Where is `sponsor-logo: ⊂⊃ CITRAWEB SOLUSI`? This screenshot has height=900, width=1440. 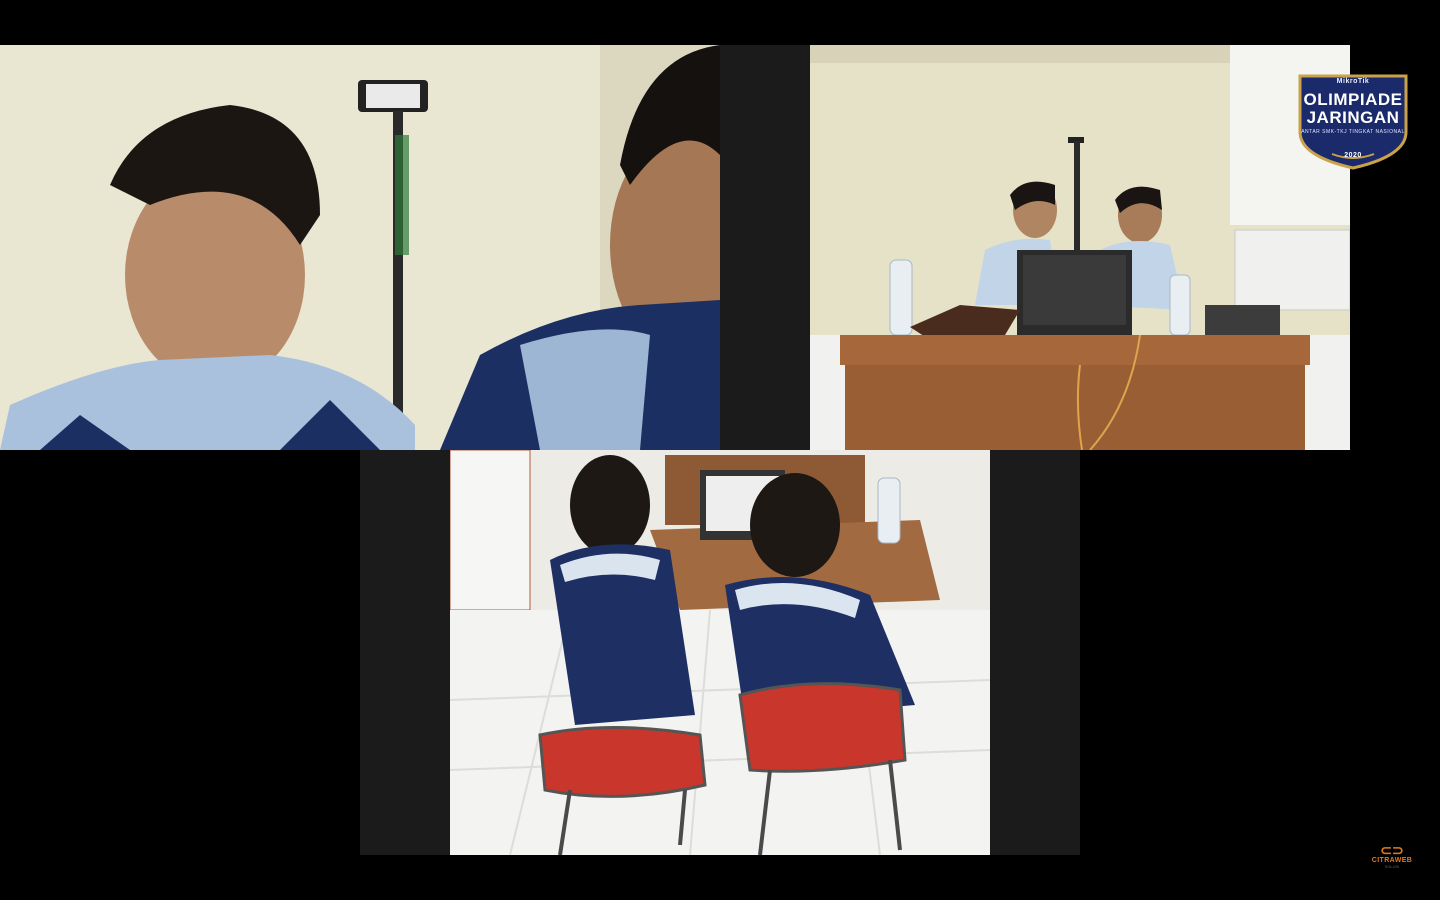
sponsor-logo: ⊂⊃ CITRAWEB SOLUSI is located at coordinates (1392, 859).